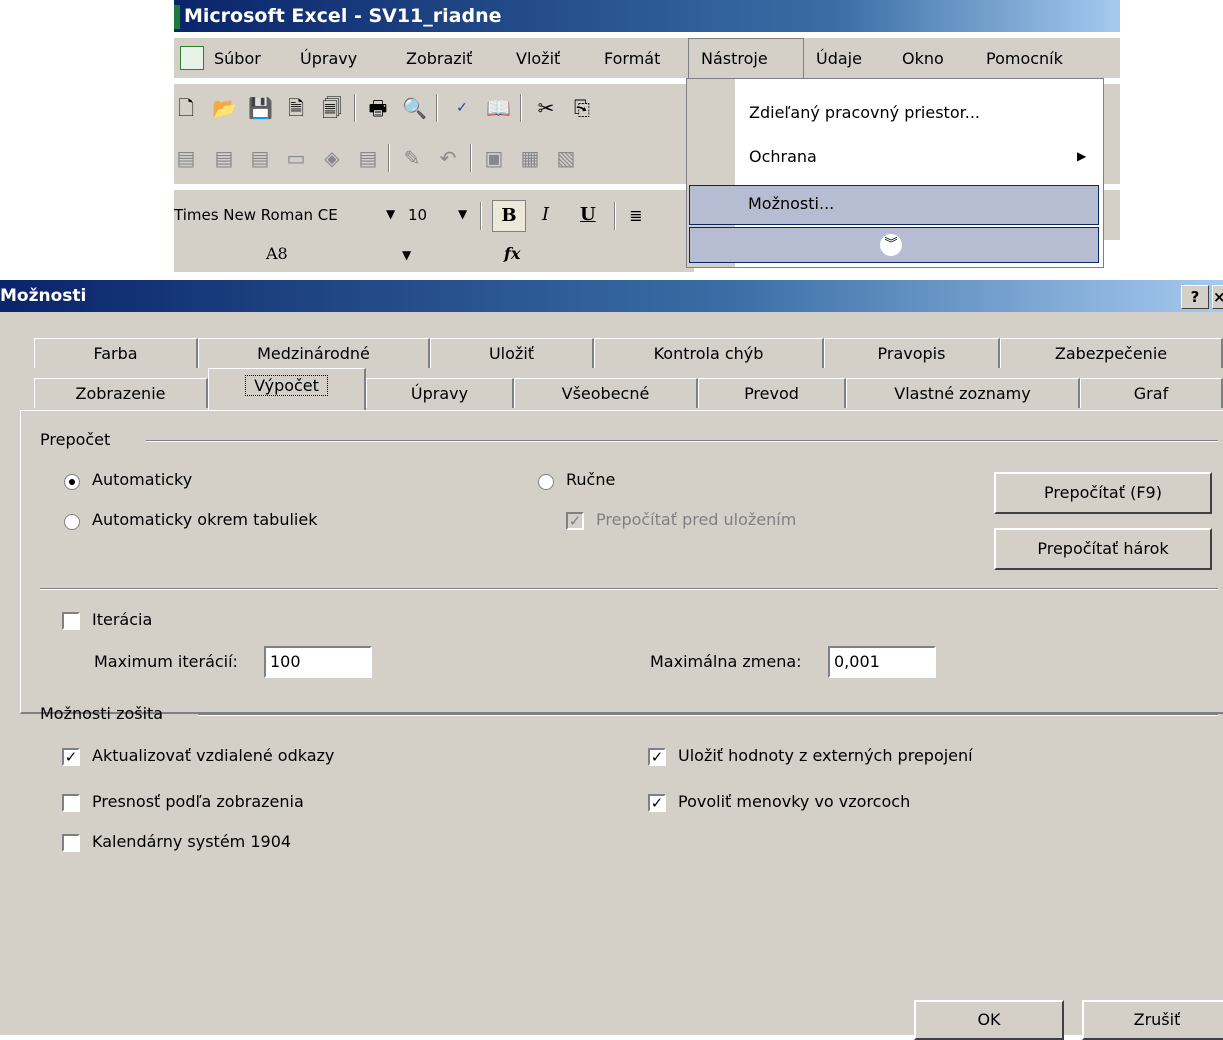 This screenshot has width=1223, height=1040. What do you see at coordinates (647, 16) in the screenshot?
I see `excel-title-bar: Microsoft Excel - SV11_riadne` at bounding box center [647, 16].